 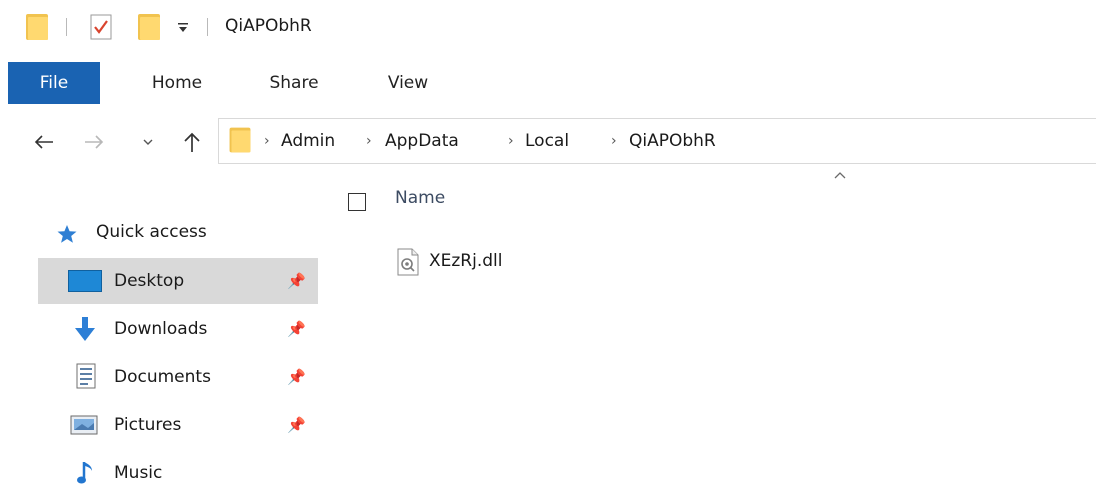 I want to click on new-folder-icon, so click(x=149, y=27).